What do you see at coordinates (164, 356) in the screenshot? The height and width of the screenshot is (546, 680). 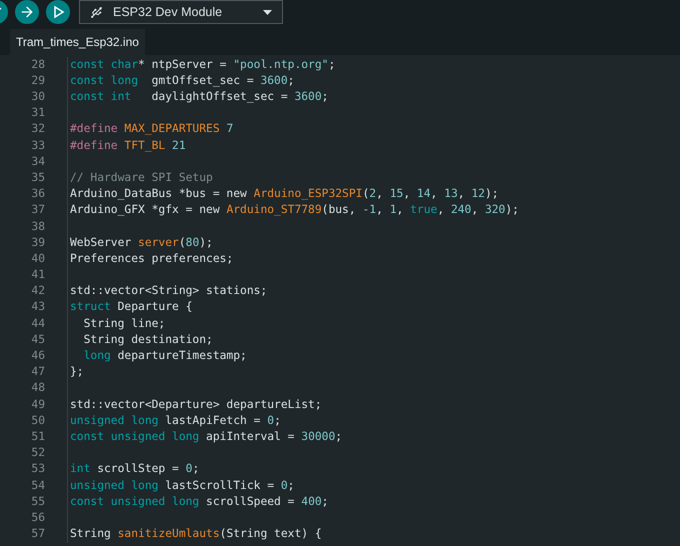 I see `code-line: long departureTimestamp;` at bounding box center [164, 356].